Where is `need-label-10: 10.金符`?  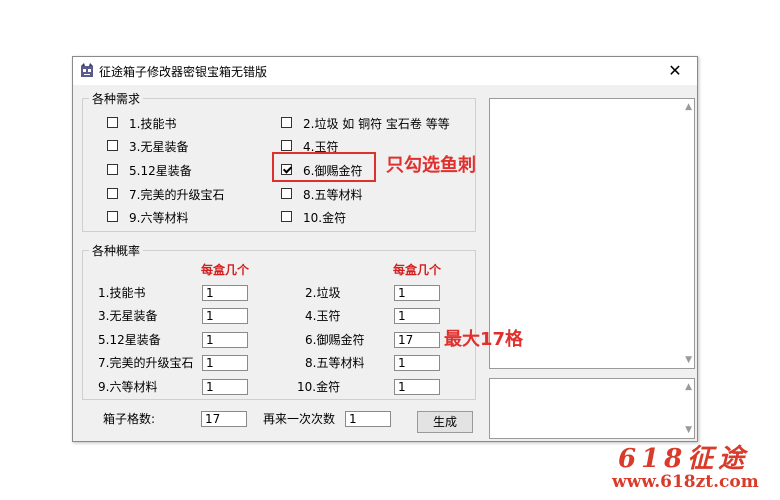
need-label-10: 10.金符 is located at coordinates (325, 218).